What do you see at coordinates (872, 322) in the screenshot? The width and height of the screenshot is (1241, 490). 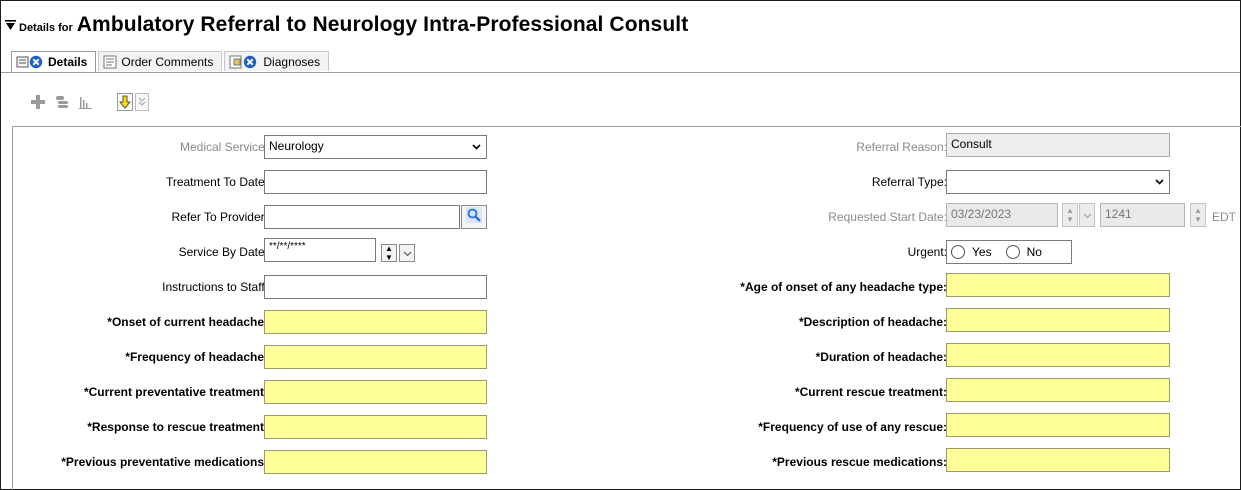 I see `description-headache-label: *Description of headache:` at bounding box center [872, 322].